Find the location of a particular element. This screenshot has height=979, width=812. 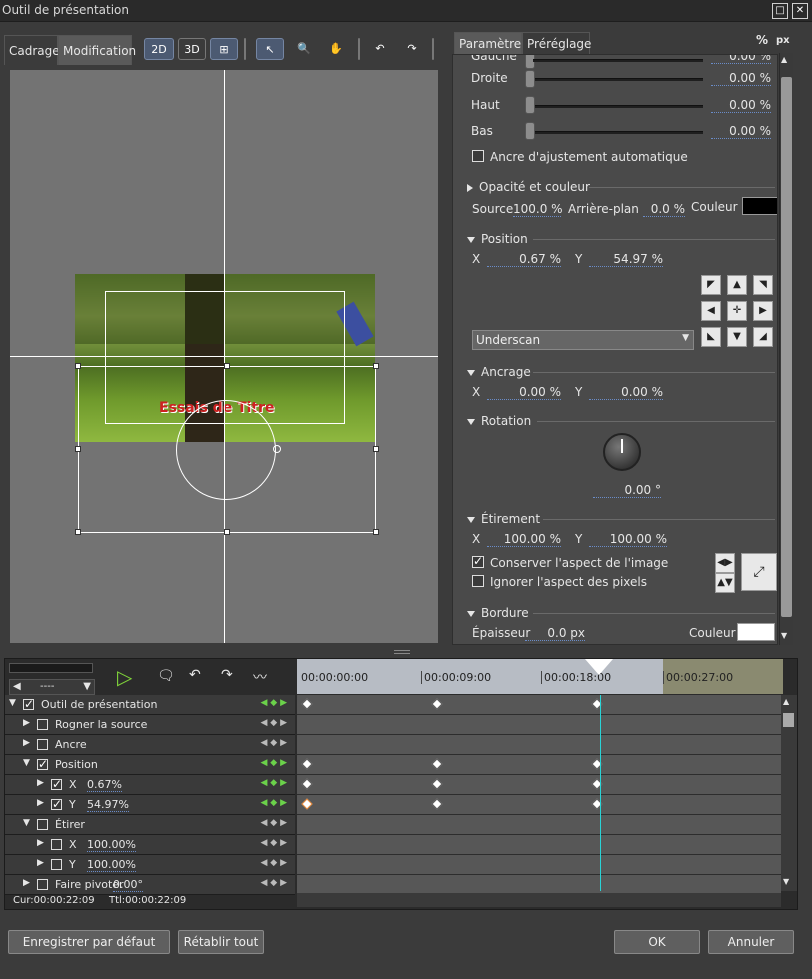

track-row: ▼ Position ◀ ◆ ▶ is located at coordinates (150, 765).